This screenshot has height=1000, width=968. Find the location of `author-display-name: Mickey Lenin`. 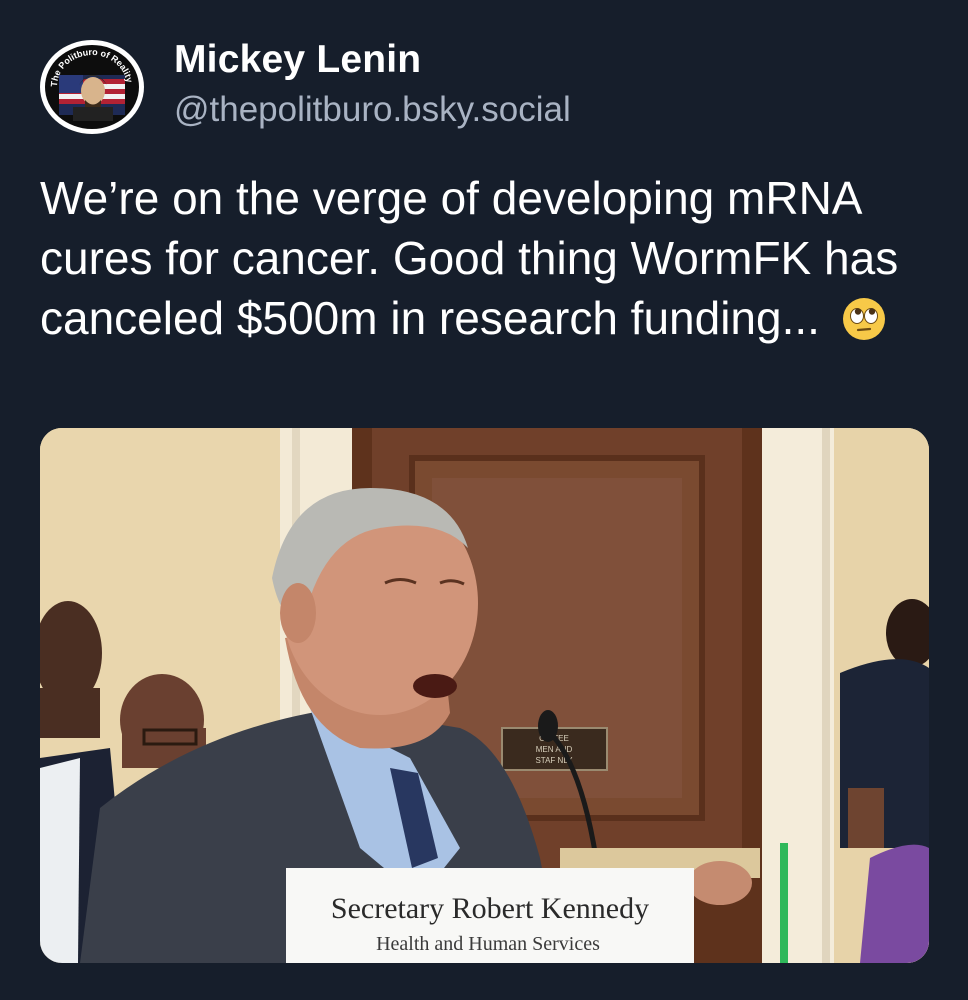

author-display-name: Mickey Lenin is located at coordinates (297, 60).